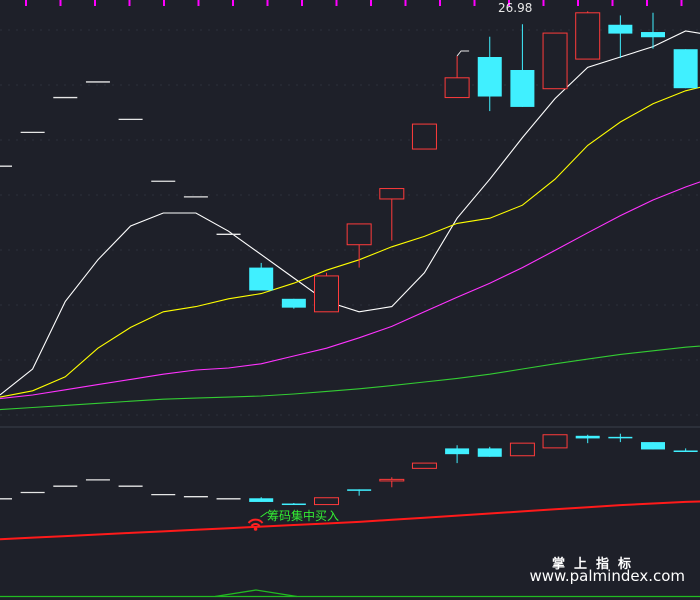 This screenshot has height=600, width=700. I want to click on signal-label: 筹码集中买入, so click(303, 516).